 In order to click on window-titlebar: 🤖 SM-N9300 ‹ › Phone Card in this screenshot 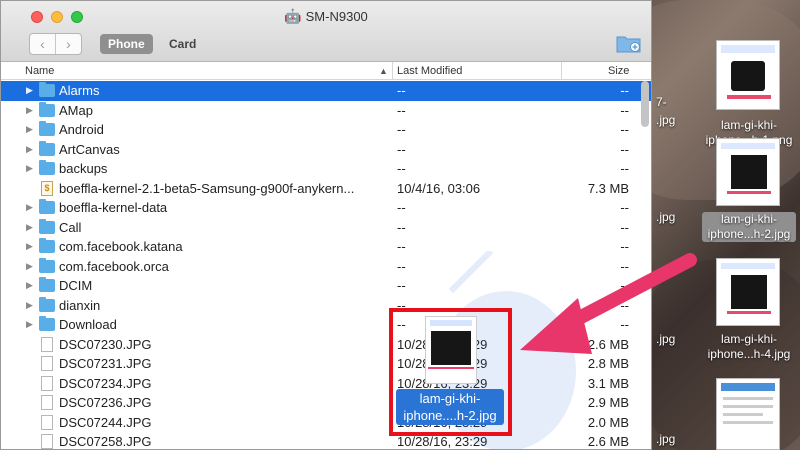, I will do `click(326, 31)`.